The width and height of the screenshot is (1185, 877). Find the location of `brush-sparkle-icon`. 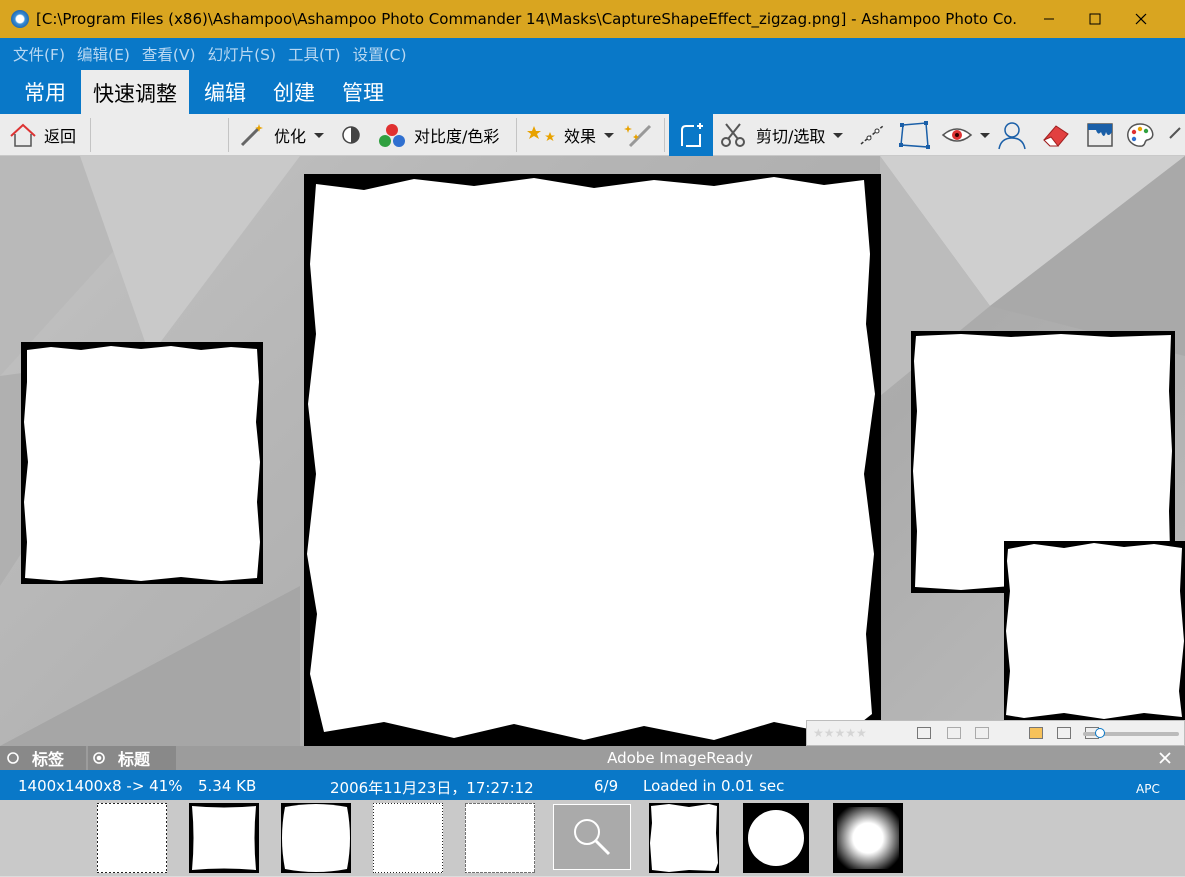

brush-sparkle-icon is located at coordinates (638, 136).